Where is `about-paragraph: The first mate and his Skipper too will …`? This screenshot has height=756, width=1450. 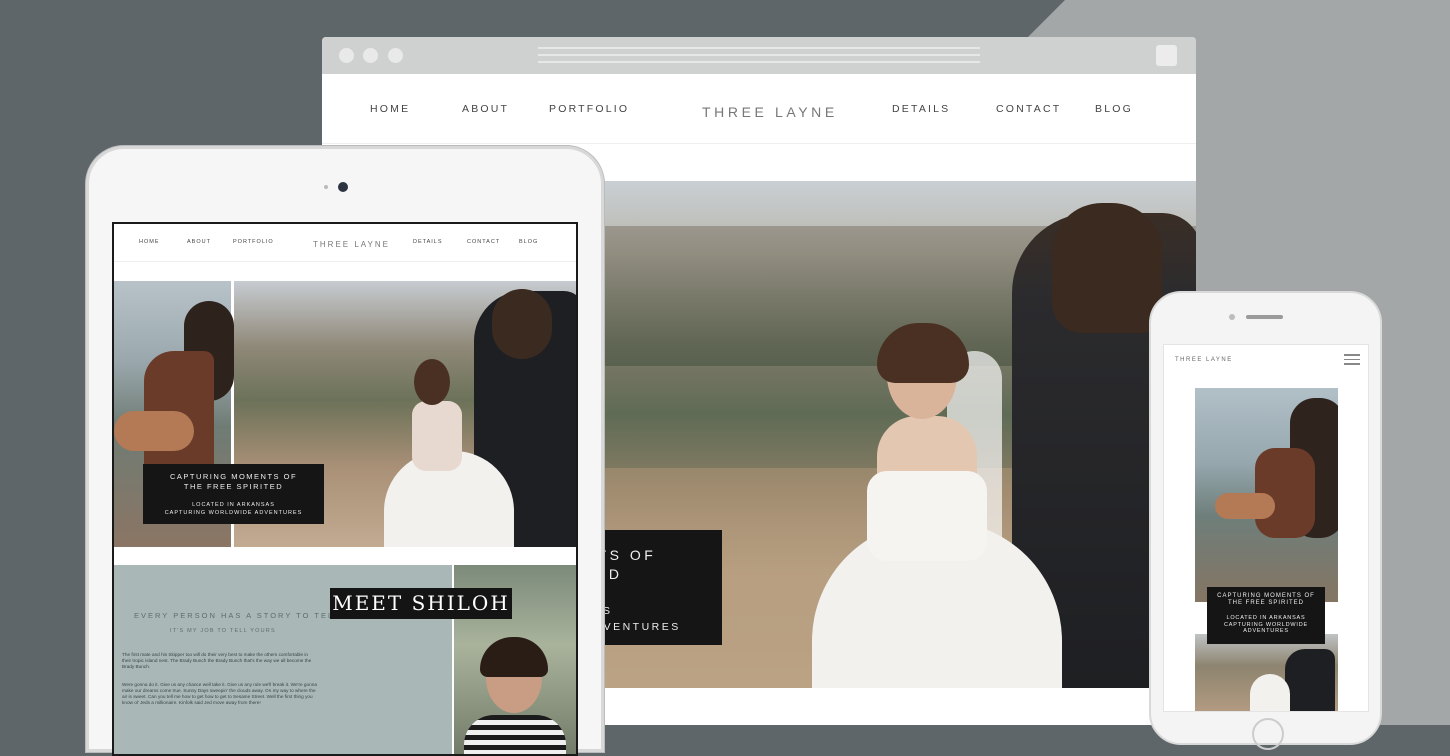
about-paragraph: The first mate and his Skipper too will … is located at coordinates (217, 660).